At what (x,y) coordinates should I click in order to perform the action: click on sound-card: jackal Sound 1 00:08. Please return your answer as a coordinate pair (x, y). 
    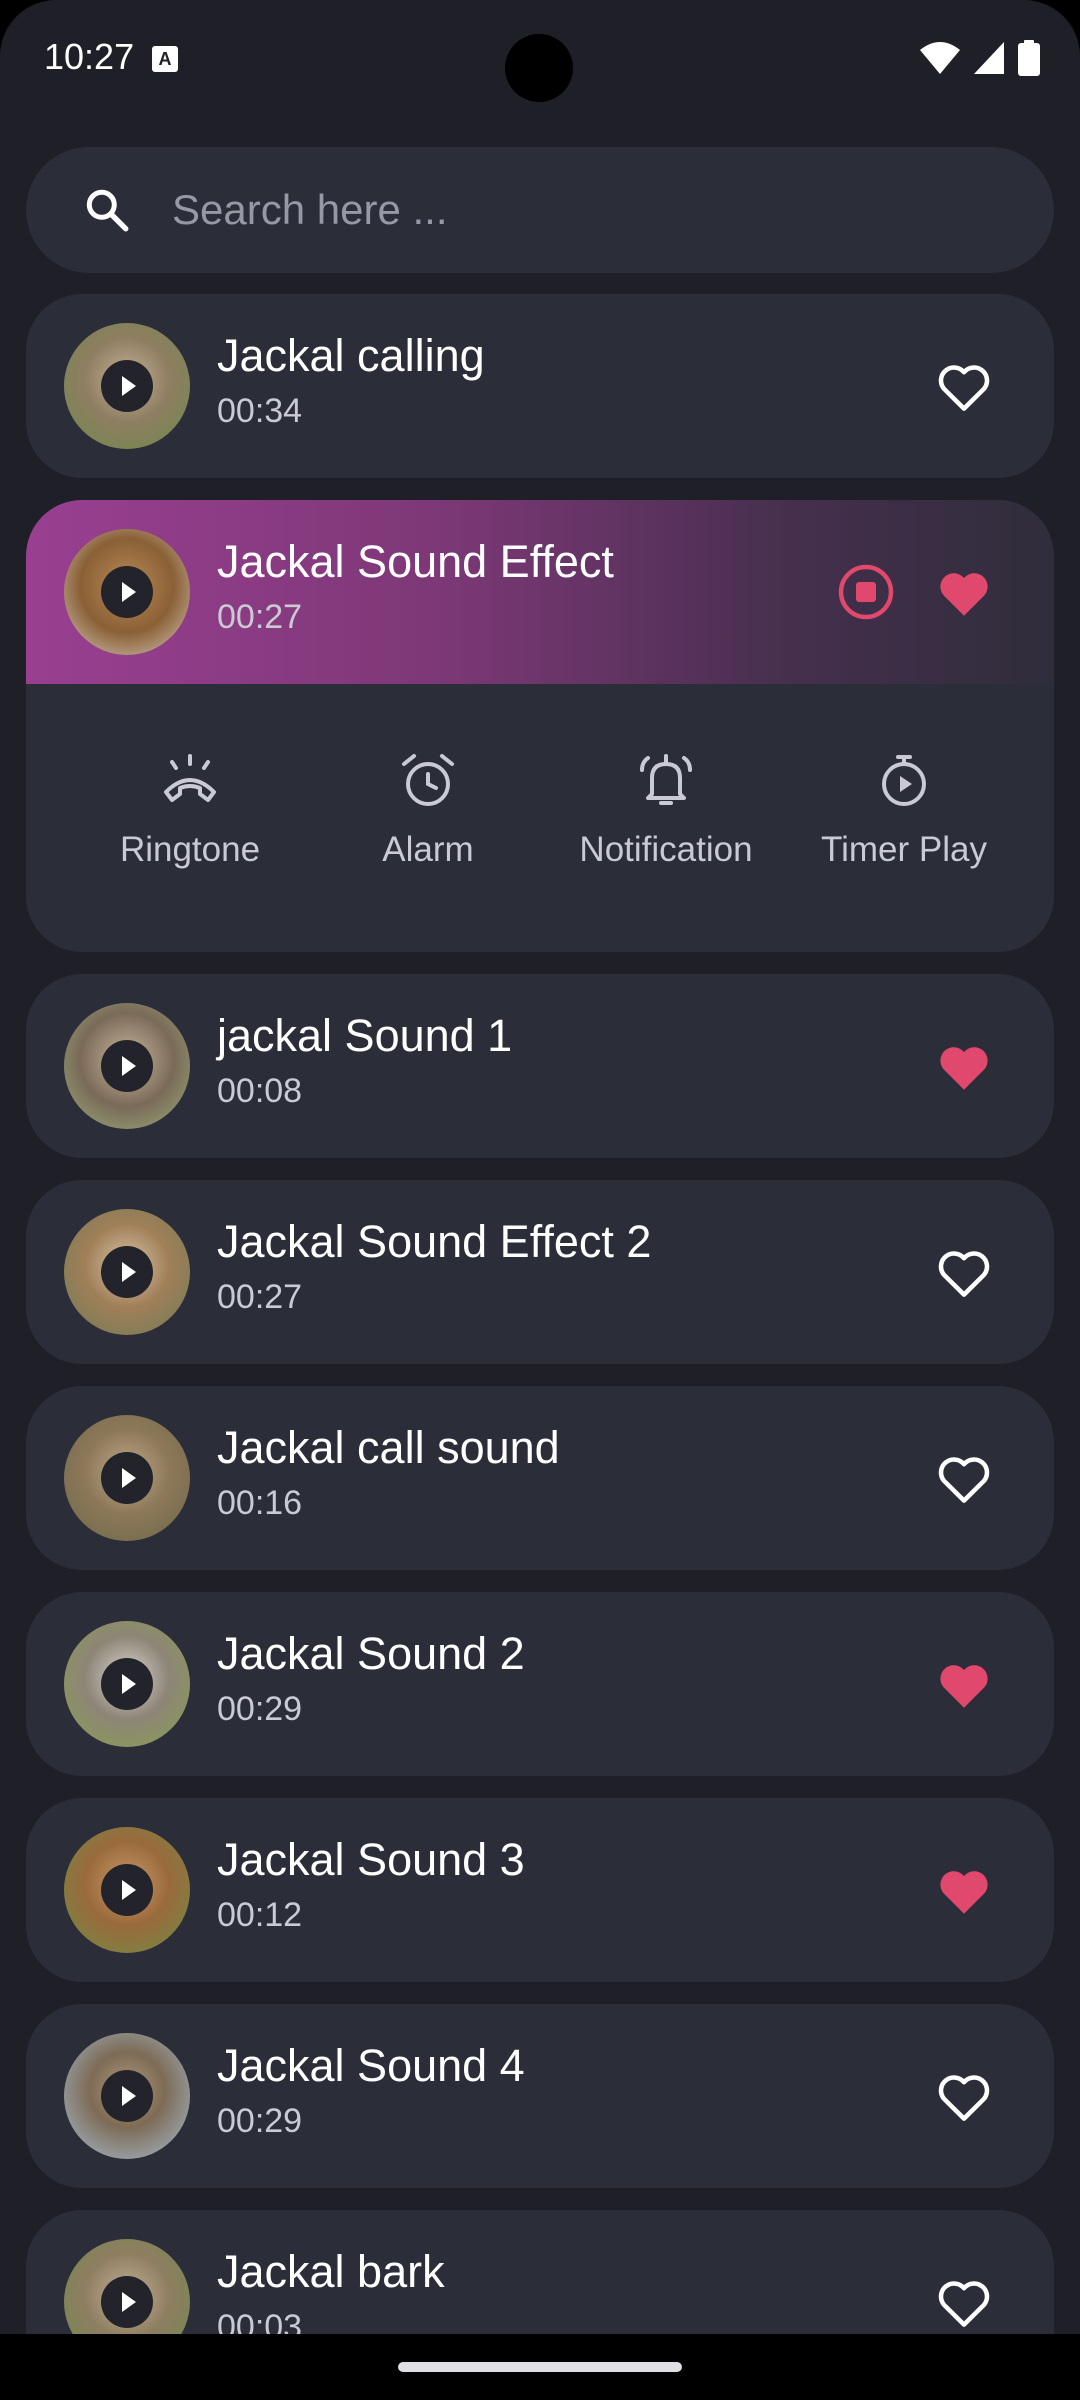
    Looking at the image, I should click on (540, 1066).